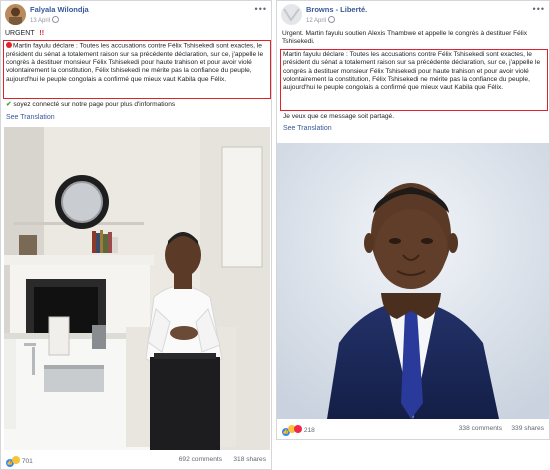 The height and width of the screenshot is (470, 550). I want to click on left-shares-count: 318 shares, so click(249, 459).